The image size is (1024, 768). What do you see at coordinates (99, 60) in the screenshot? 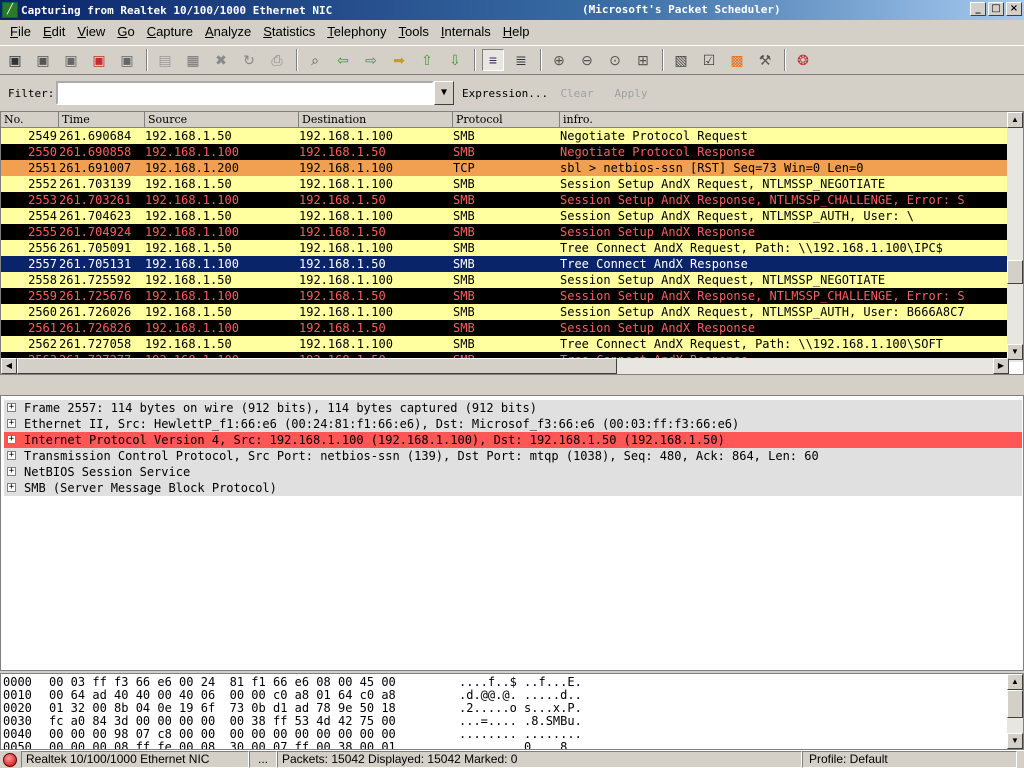
I see `stop-capture-button: ▣` at bounding box center [99, 60].